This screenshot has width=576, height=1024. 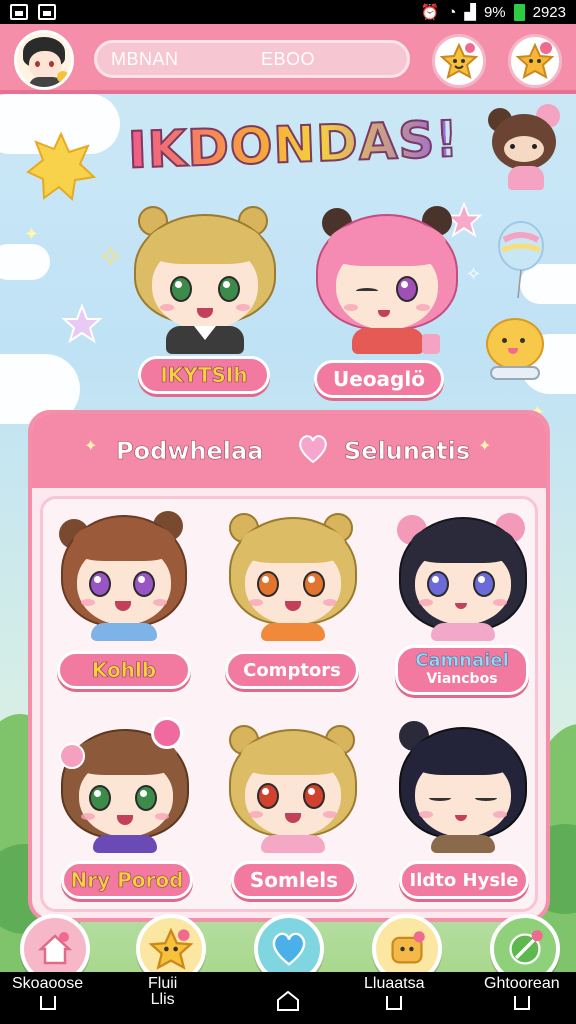 What do you see at coordinates (163, 983) in the screenshot?
I see `nav-item-2-label: Fluii` at bounding box center [163, 983].